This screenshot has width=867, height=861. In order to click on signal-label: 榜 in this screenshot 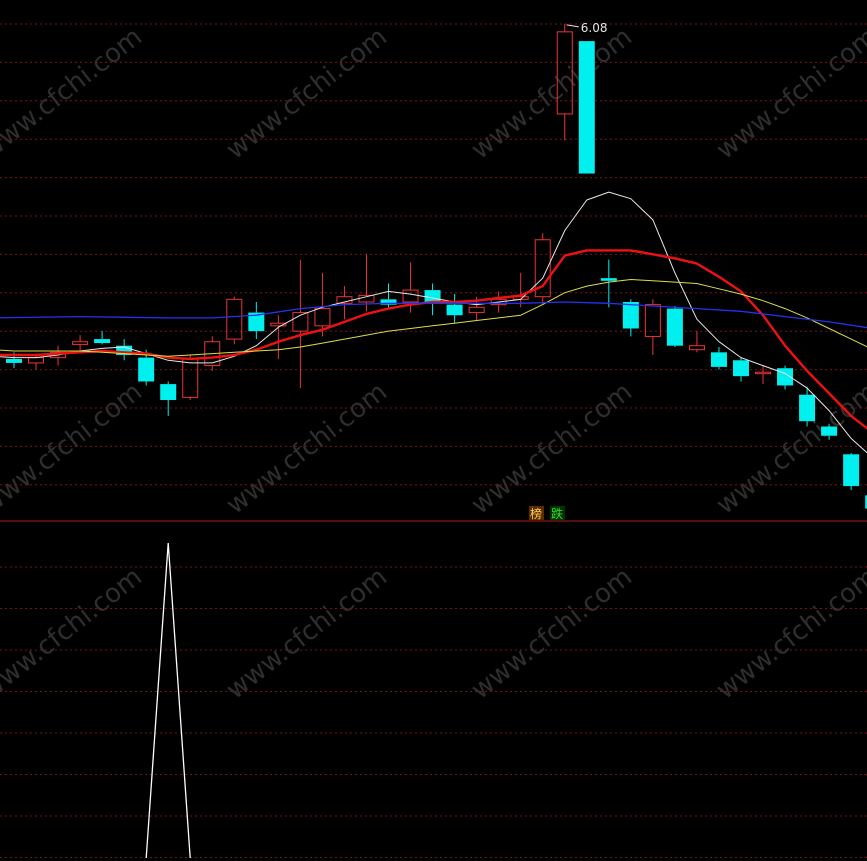, I will do `click(536, 513)`.